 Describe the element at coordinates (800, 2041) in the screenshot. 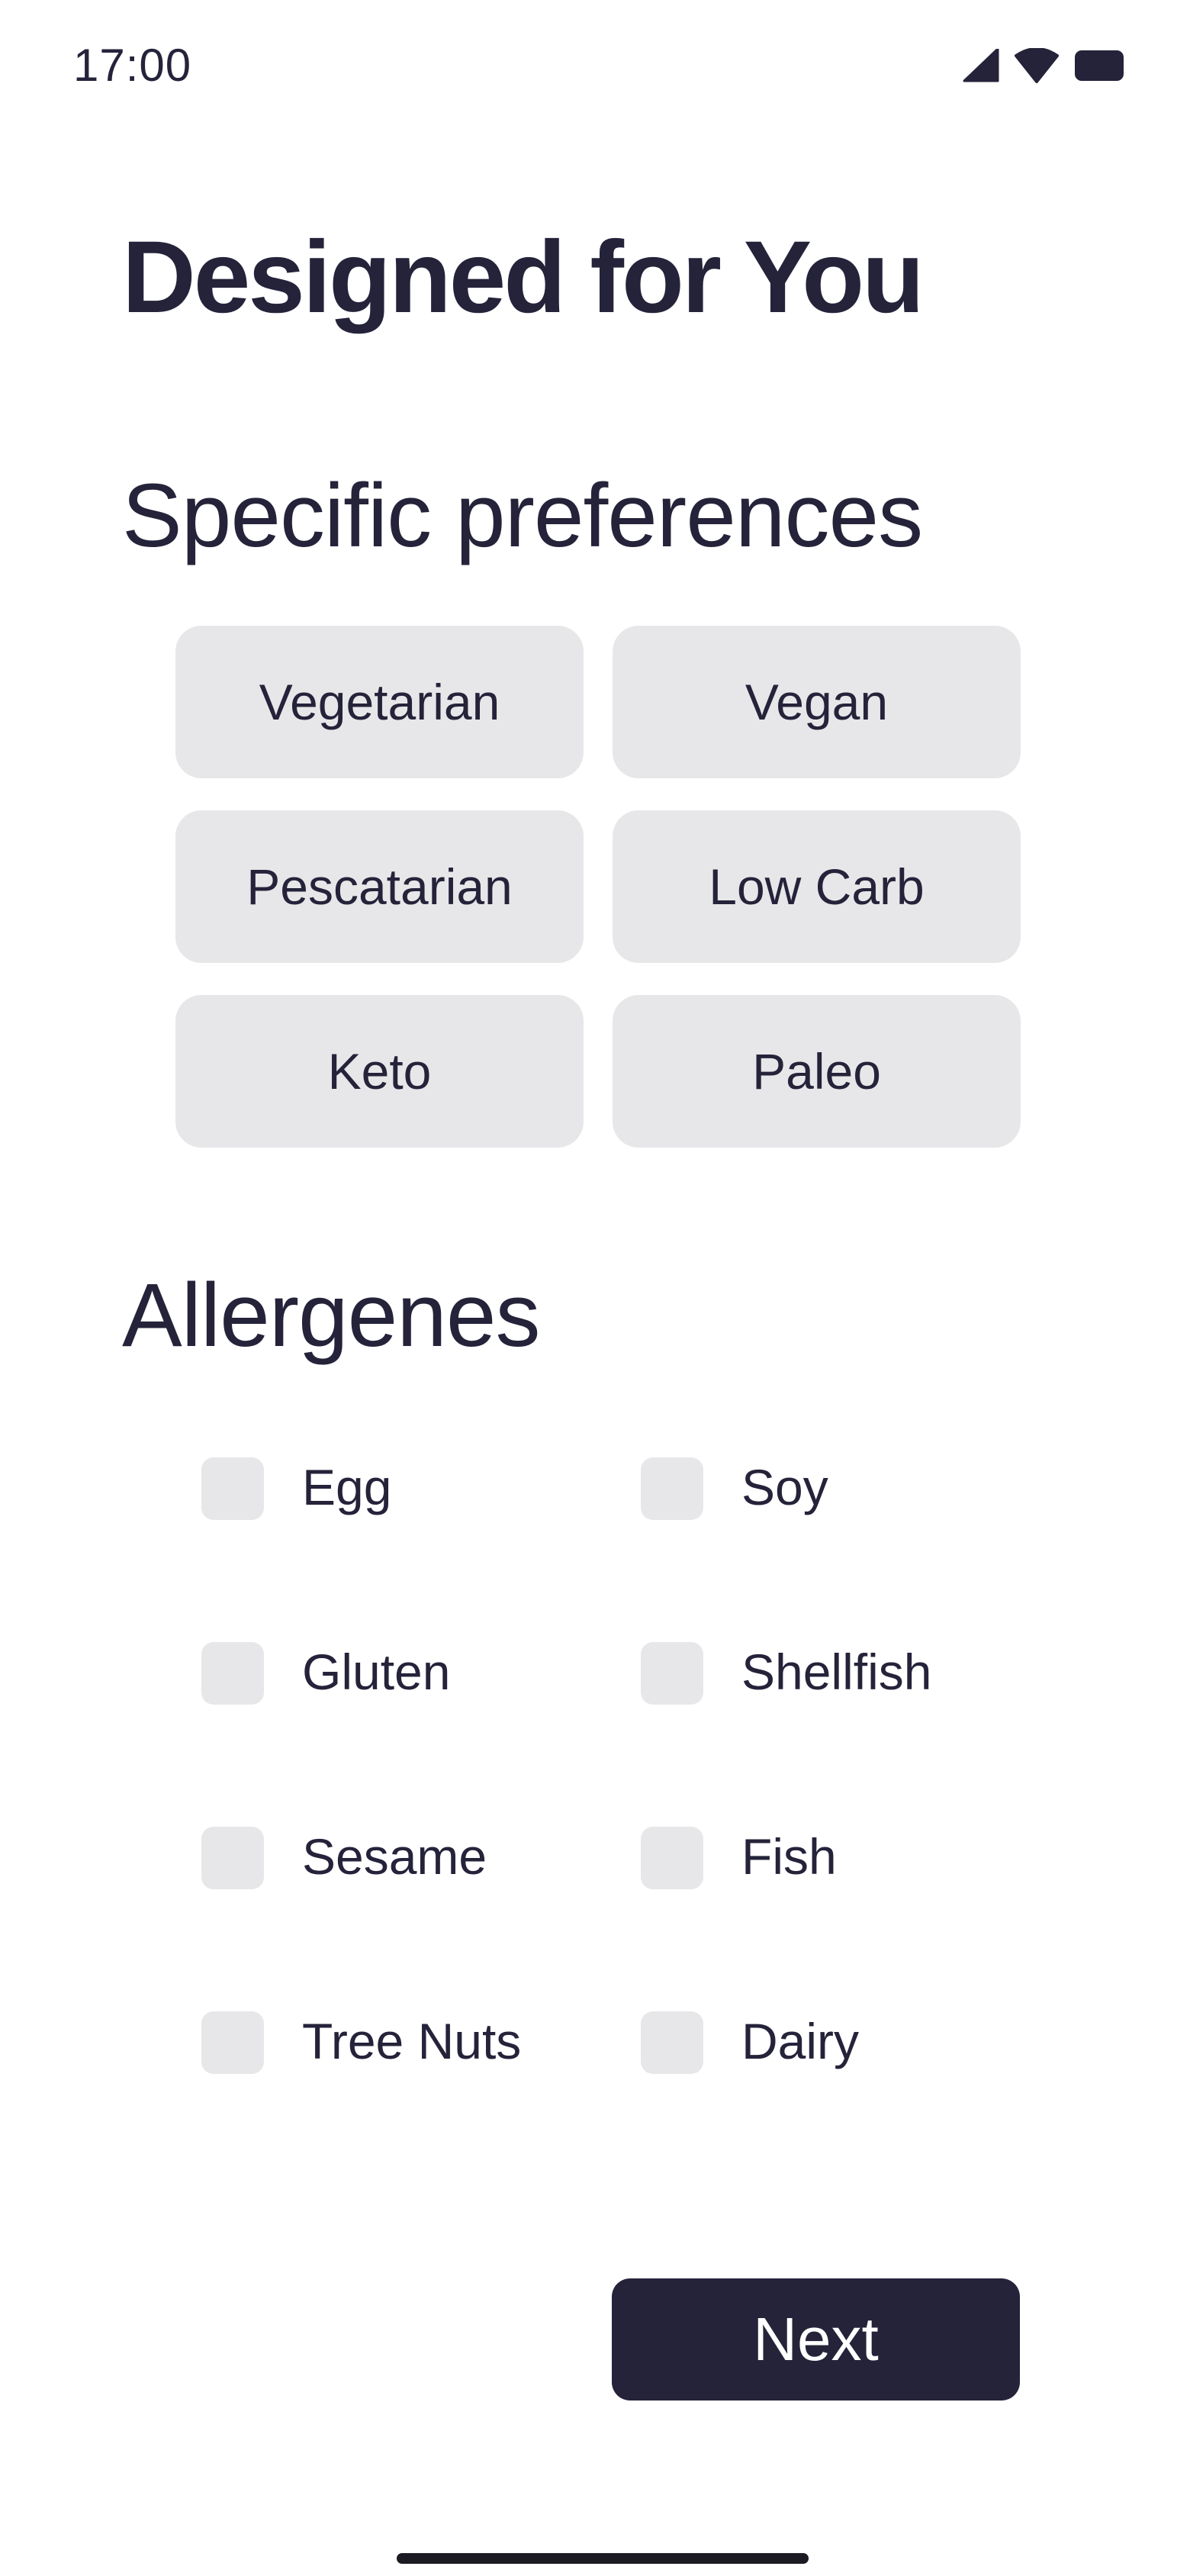

I see `allergen-label: Dairy` at that location.